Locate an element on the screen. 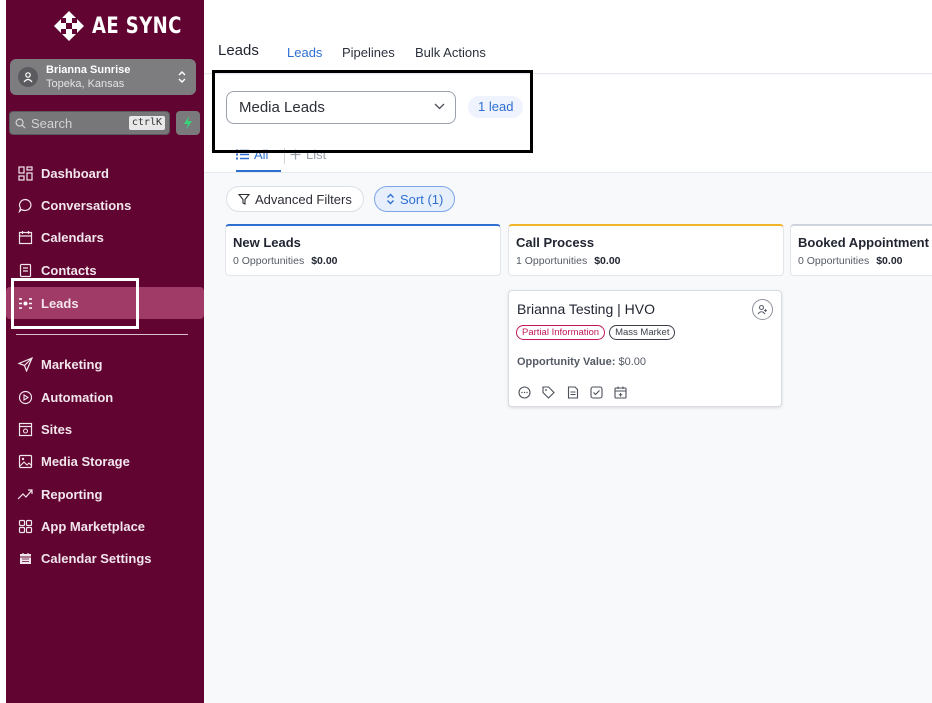  stage-title: New Leads is located at coordinates (267, 242).